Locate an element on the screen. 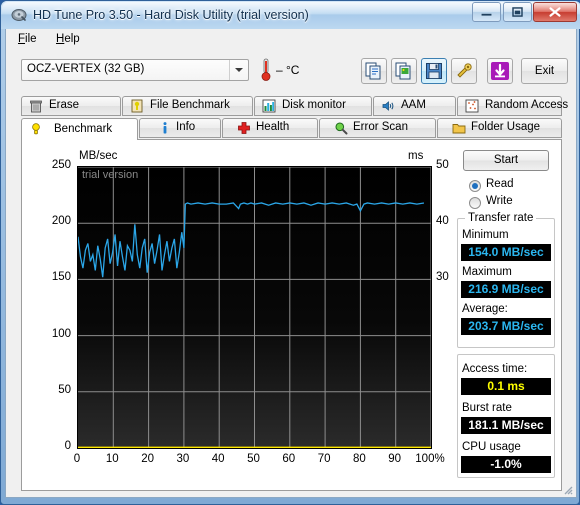 Image resolution: width=580 pixels, height=505 pixels. x-tick-label: 100% is located at coordinates (430, 459).